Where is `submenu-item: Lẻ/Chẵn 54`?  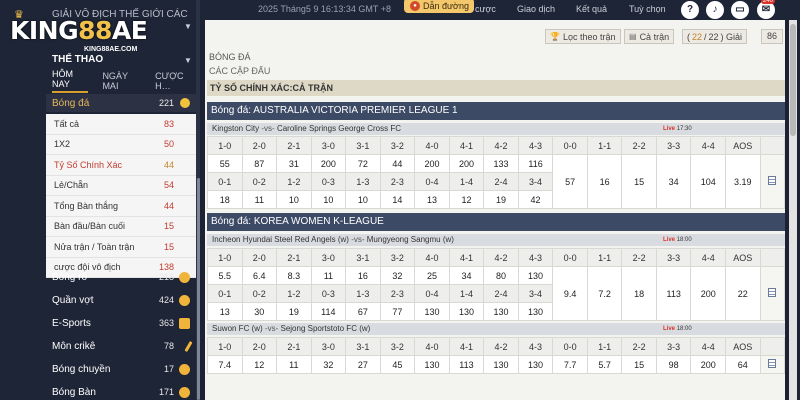 submenu-item: Lẻ/Chẵn 54 is located at coordinates (121, 186).